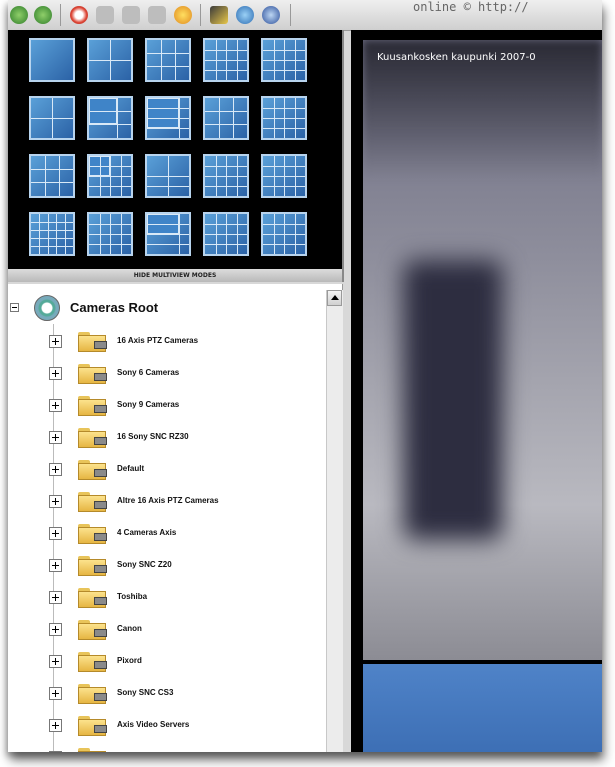 This screenshot has height=767, width=615. I want to click on multiview-mode-5x5-button, so click(52, 234).